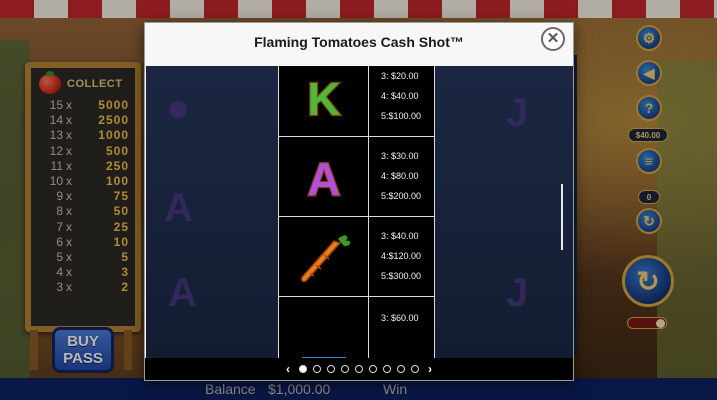 This screenshot has width=717, height=400. I want to click on svg-text: K, so click(323, 99).